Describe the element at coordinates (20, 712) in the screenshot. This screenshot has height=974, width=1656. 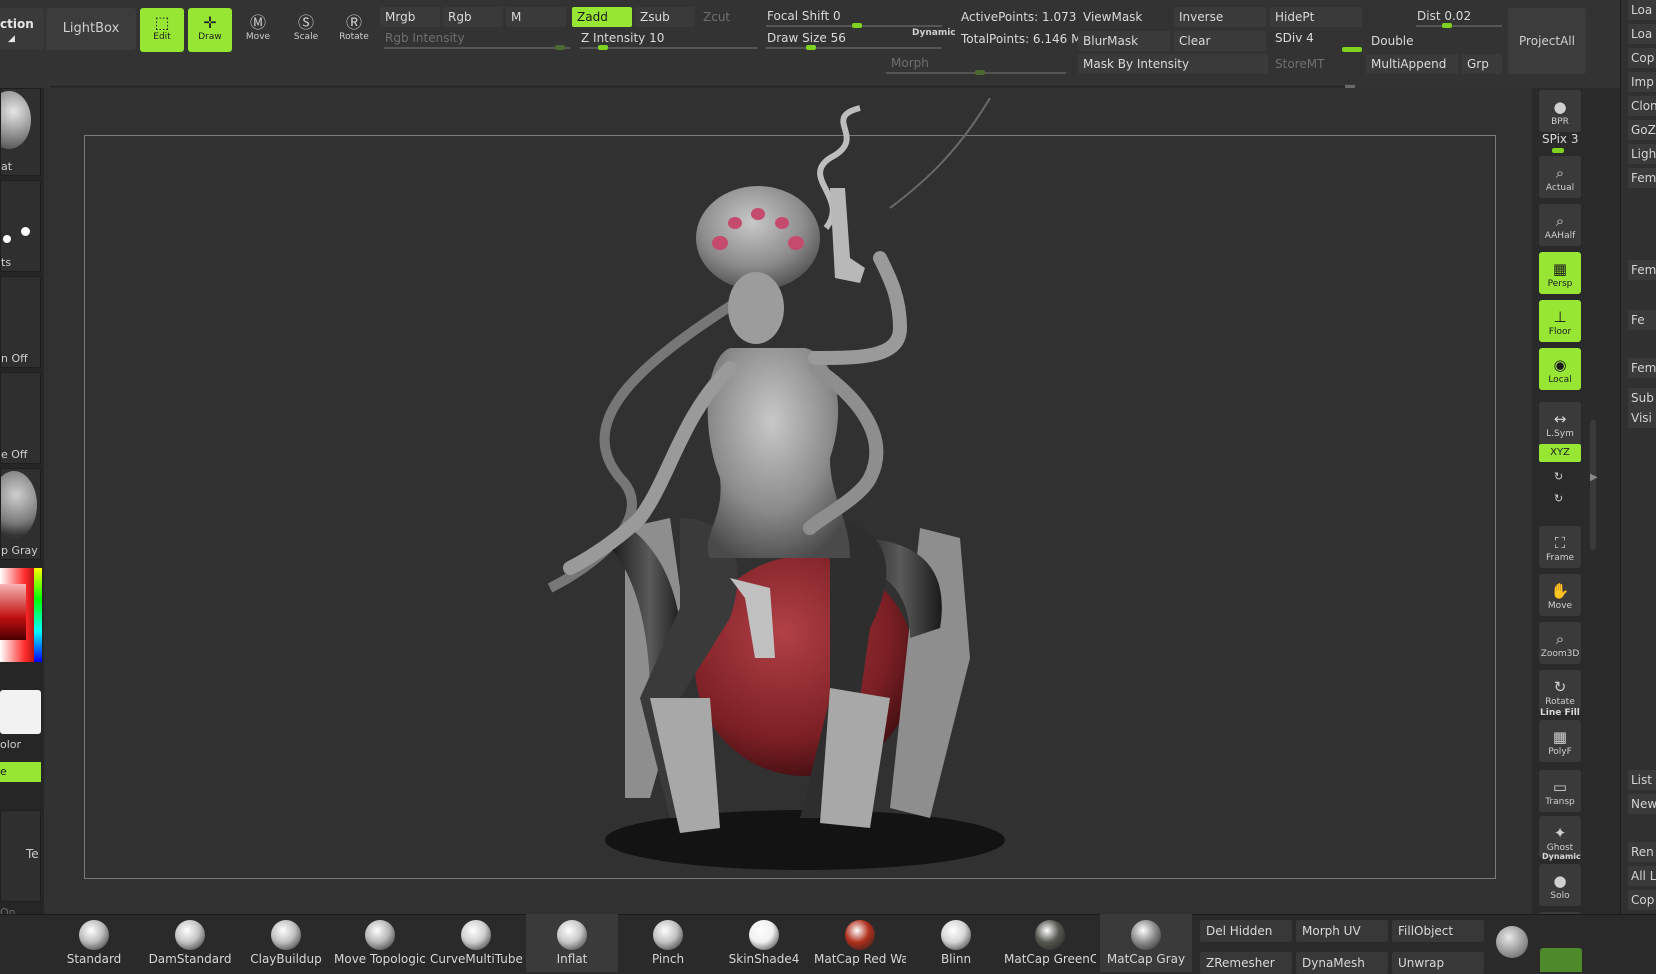
I see `main-color-swatch` at that location.